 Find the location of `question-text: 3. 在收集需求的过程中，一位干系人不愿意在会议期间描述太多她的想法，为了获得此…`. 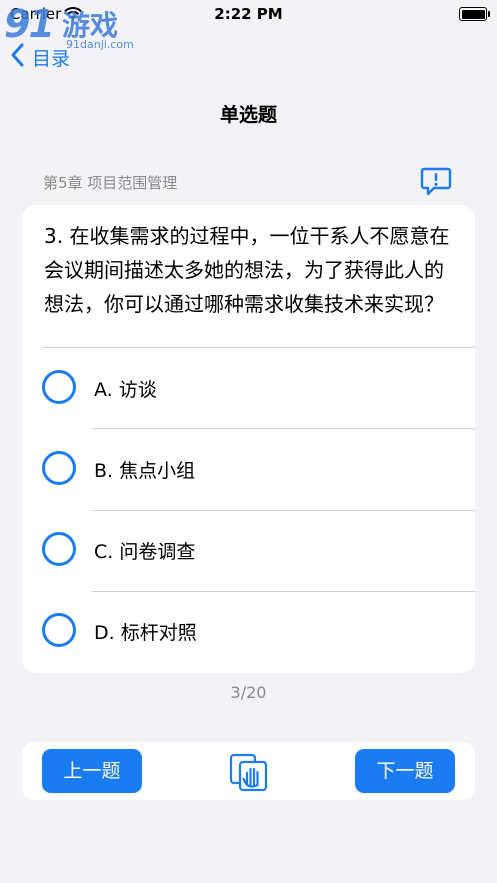

question-text: 3. 在收集需求的过程中，一位干系人不愿意在会议期间描述太多她的想法，为了获得此… is located at coordinates (247, 270).